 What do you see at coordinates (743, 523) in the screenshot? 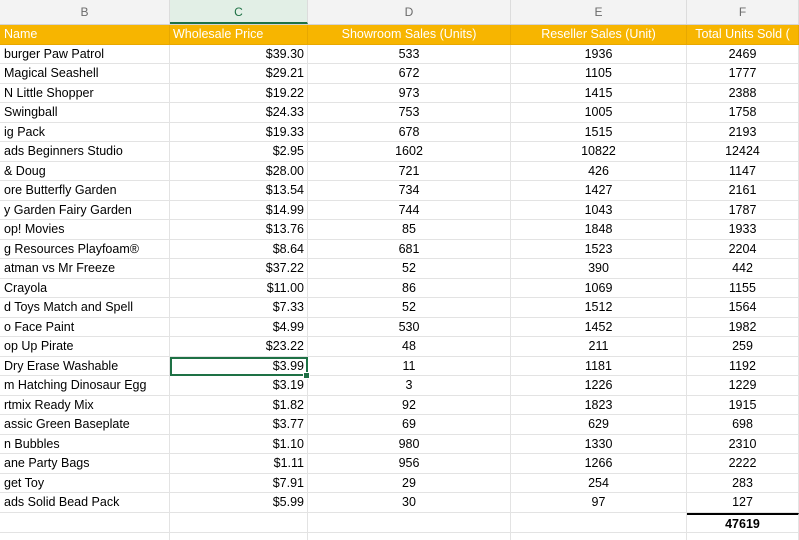
I see `grand-total-cell: 47619` at bounding box center [743, 523].